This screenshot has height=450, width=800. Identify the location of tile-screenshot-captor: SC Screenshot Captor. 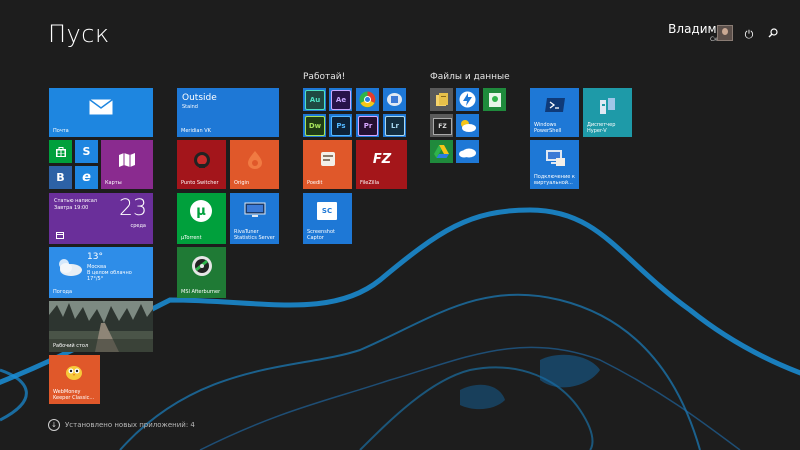
(327, 218).